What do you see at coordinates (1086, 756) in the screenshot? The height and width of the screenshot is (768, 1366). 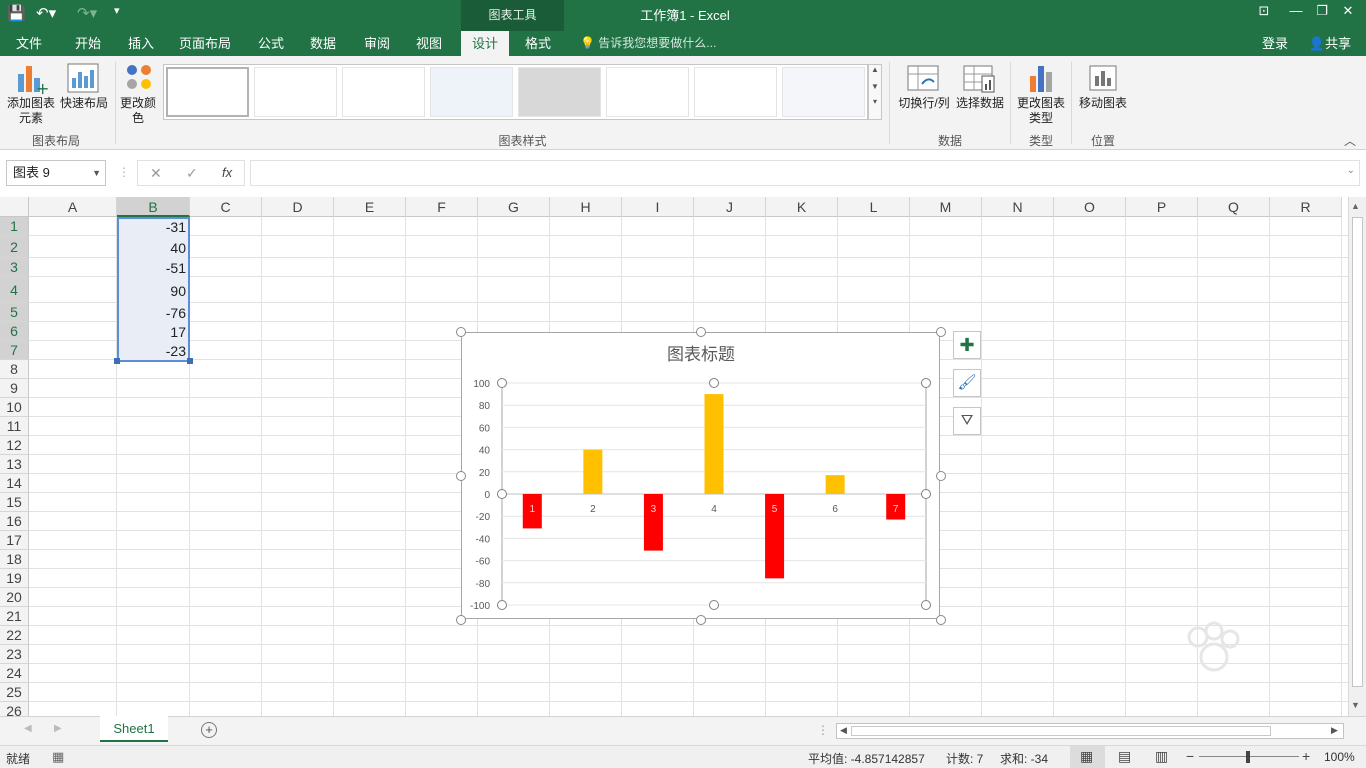 I see `normal-view-icon: ▦` at bounding box center [1086, 756].